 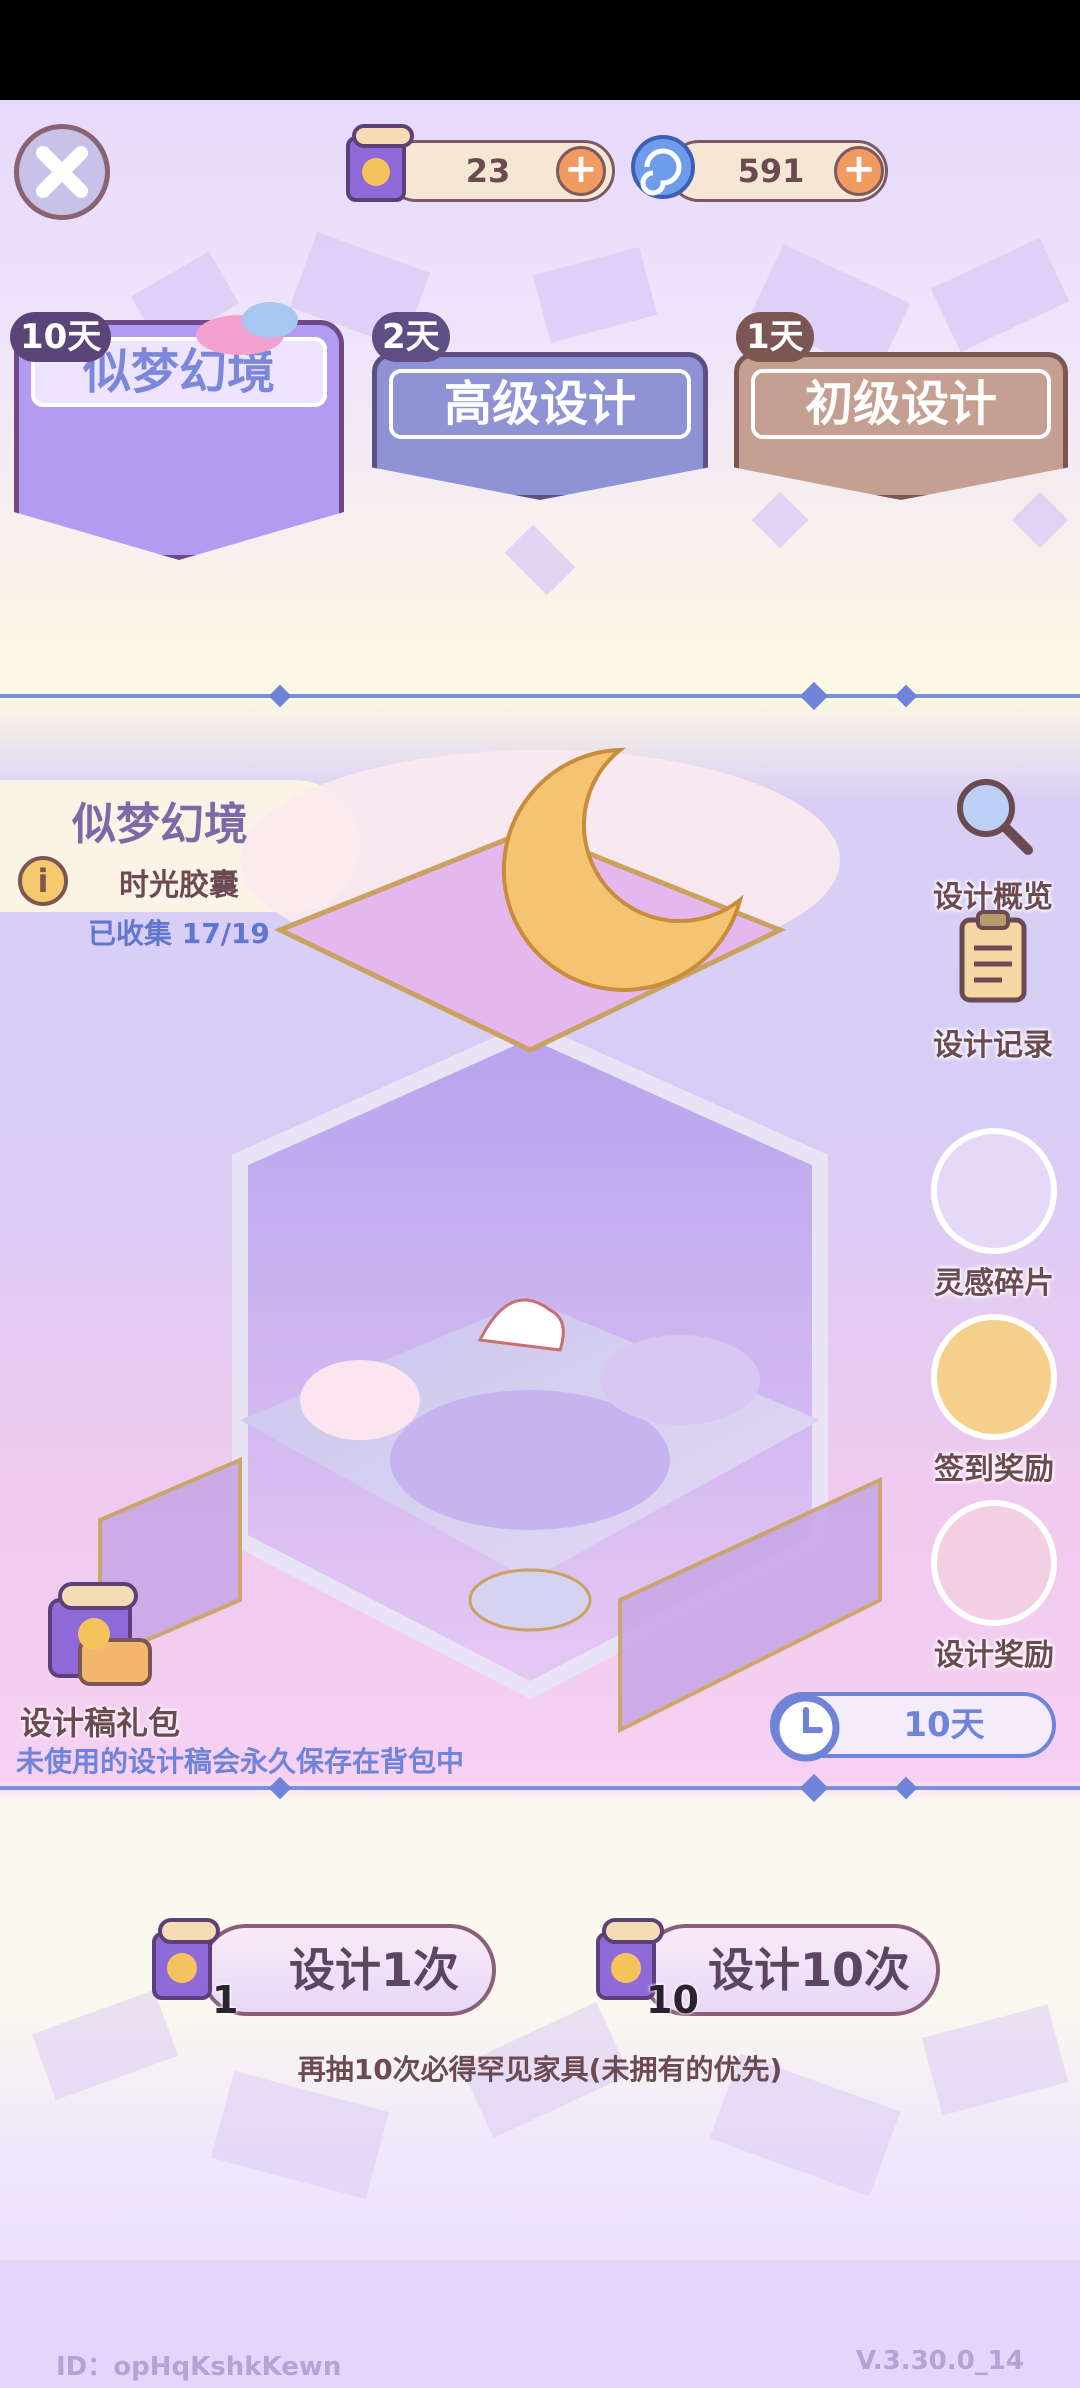 I want to click on inspiration-fragment-button: 灵感碎片, so click(x=994, y=1215).